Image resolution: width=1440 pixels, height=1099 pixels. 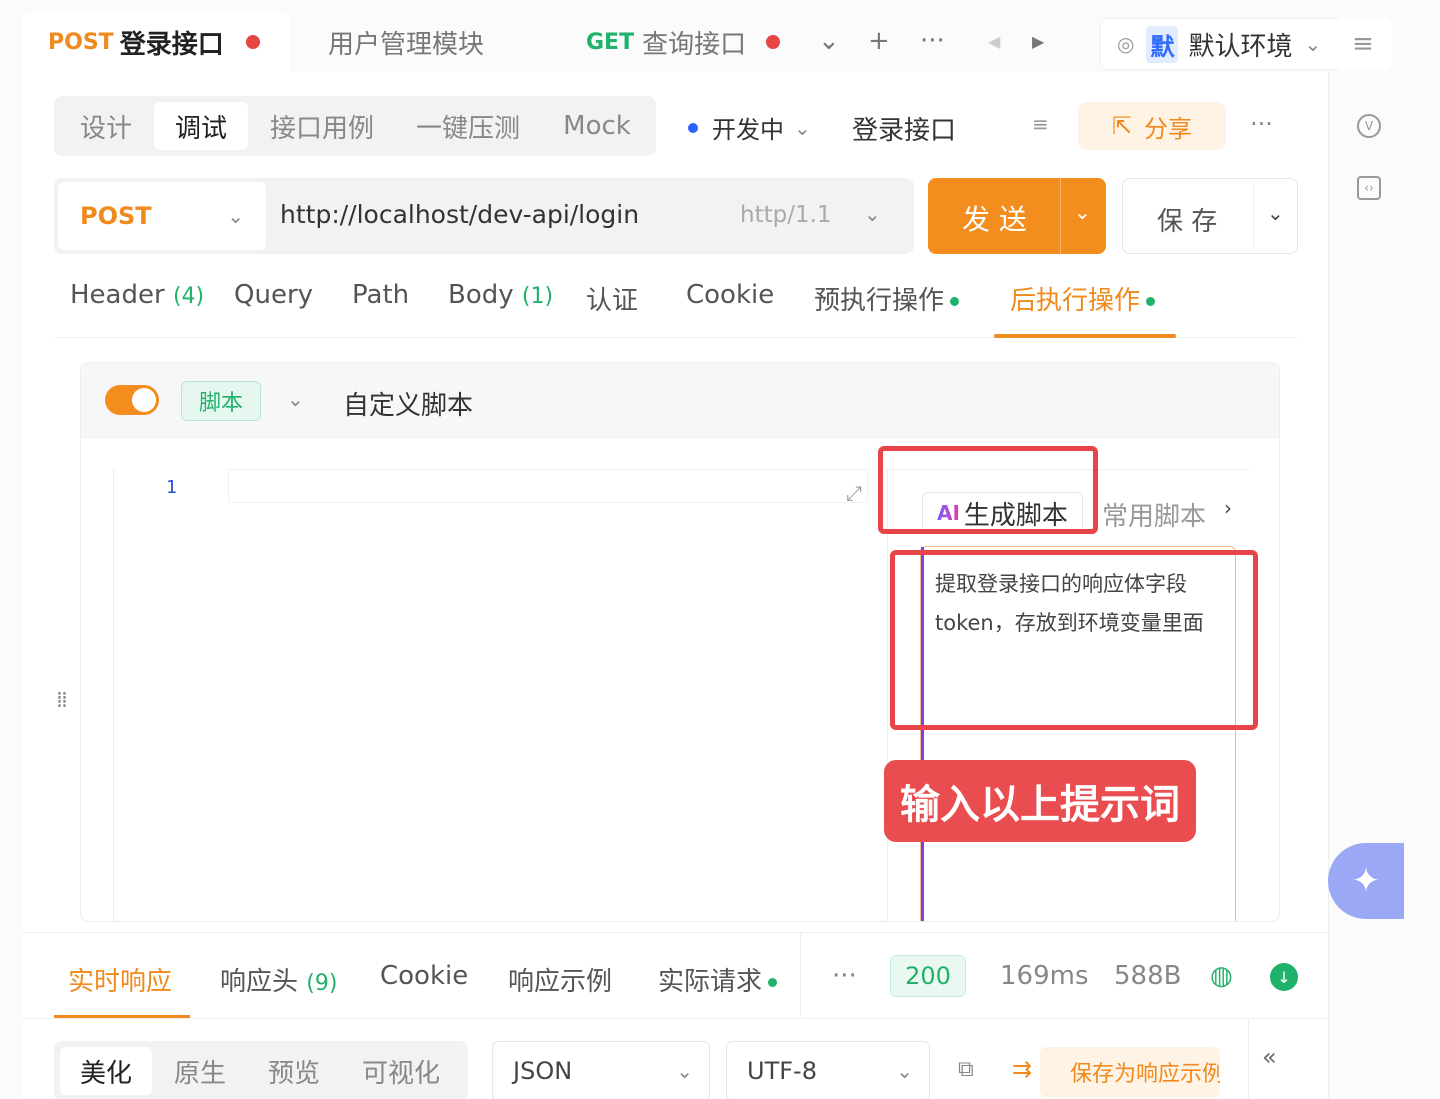 I want to click on divider, so click(x=800, y=976).